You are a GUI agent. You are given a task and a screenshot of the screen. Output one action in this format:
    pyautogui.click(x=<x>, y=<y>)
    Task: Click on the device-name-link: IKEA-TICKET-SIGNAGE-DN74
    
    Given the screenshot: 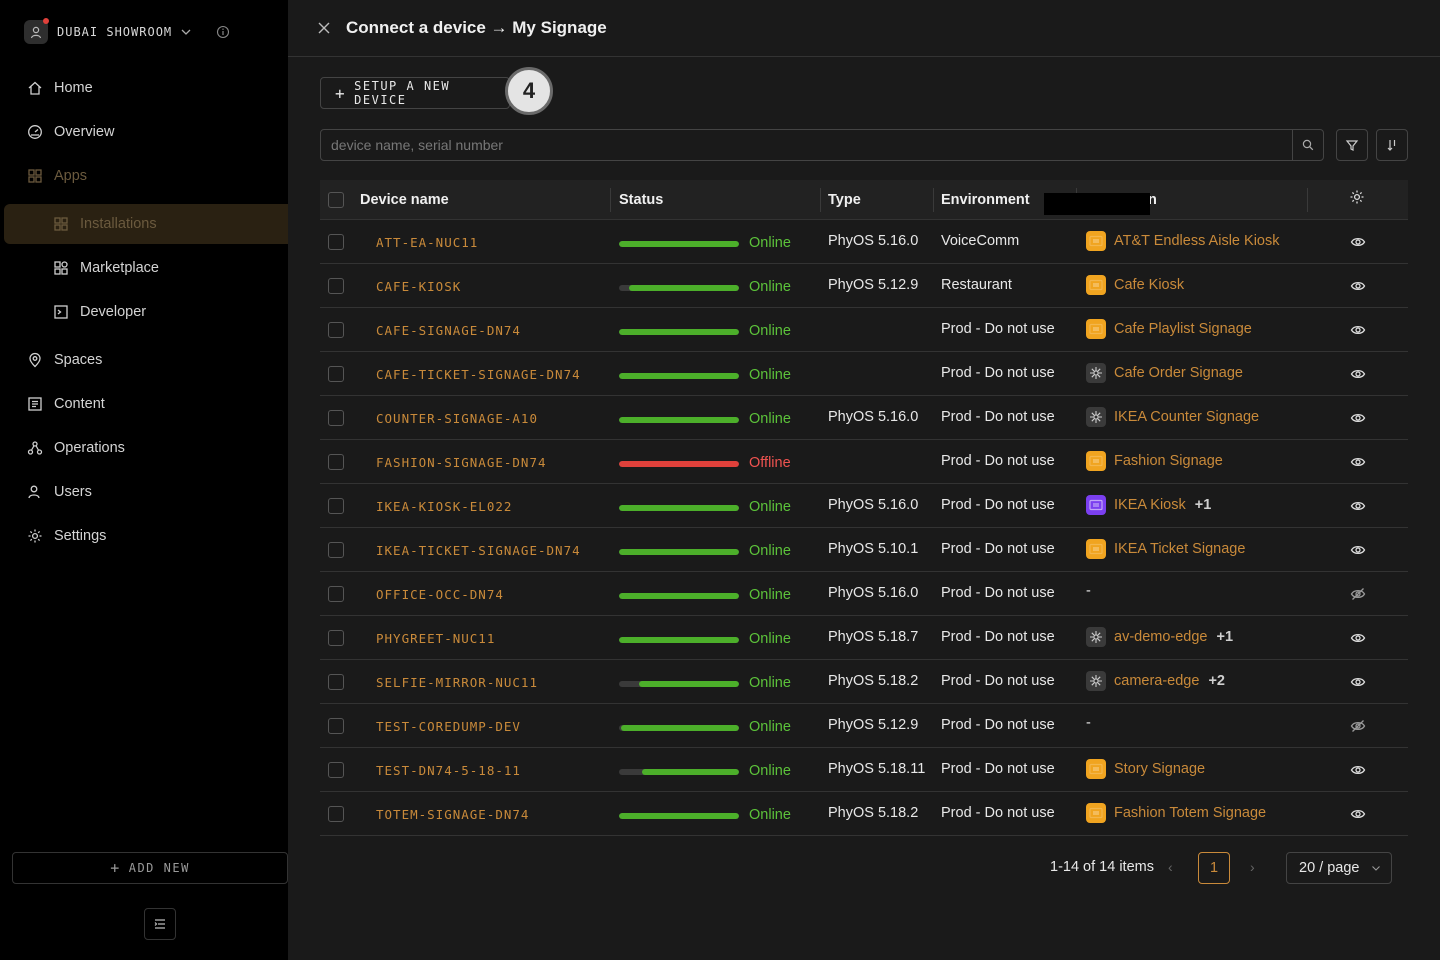 What is the action you would take?
    pyautogui.click(x=478, y=550)
    